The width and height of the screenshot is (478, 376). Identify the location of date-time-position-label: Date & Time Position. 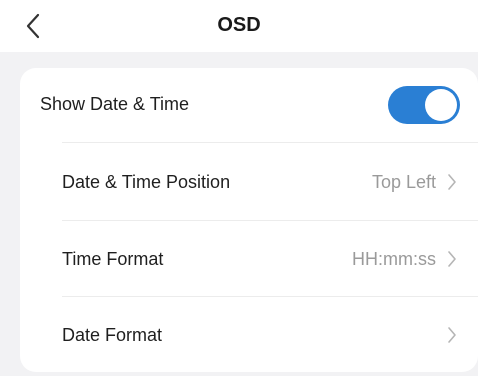
(146, 181).